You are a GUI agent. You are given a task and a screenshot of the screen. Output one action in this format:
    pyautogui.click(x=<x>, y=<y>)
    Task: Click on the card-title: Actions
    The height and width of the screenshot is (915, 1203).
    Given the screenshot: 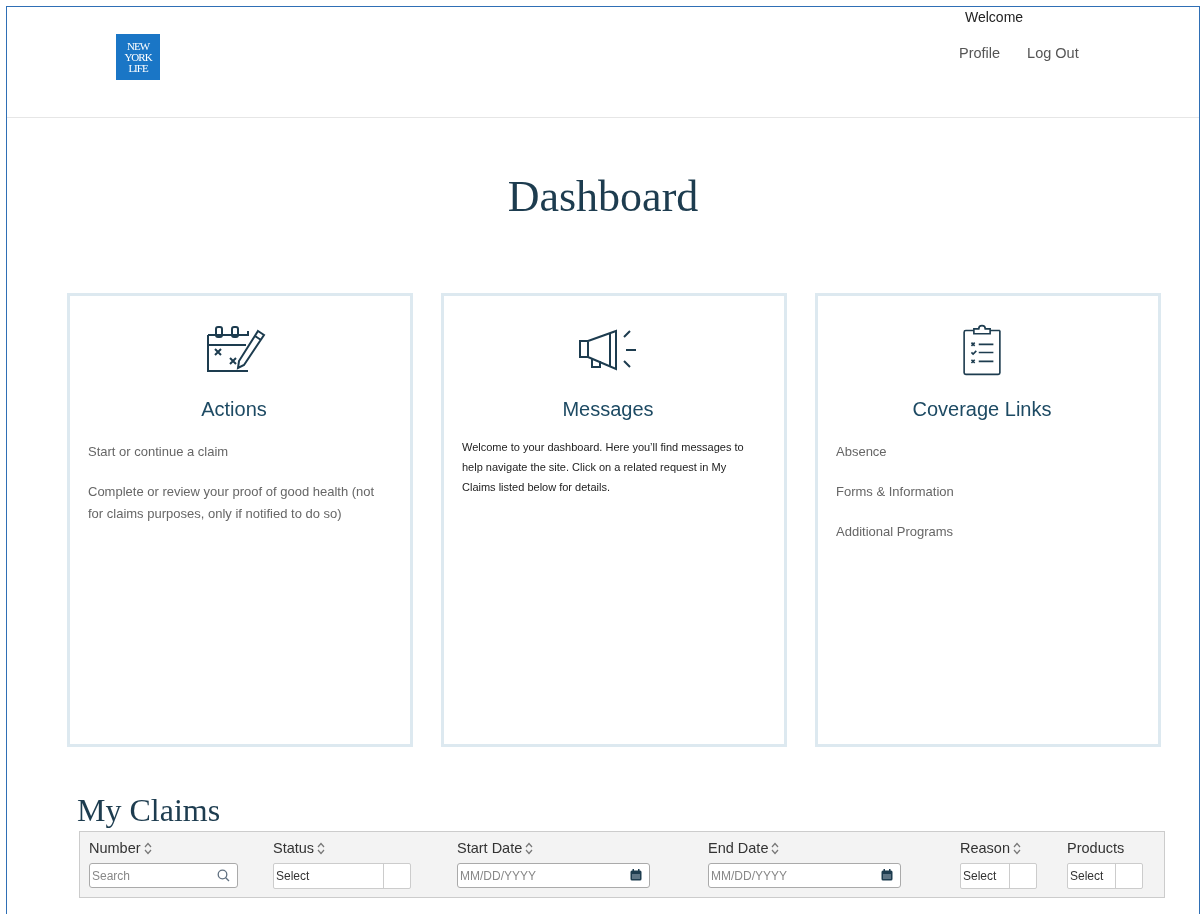 What is the action you would take?
    pyautogui.click(x=234, y=409)
    